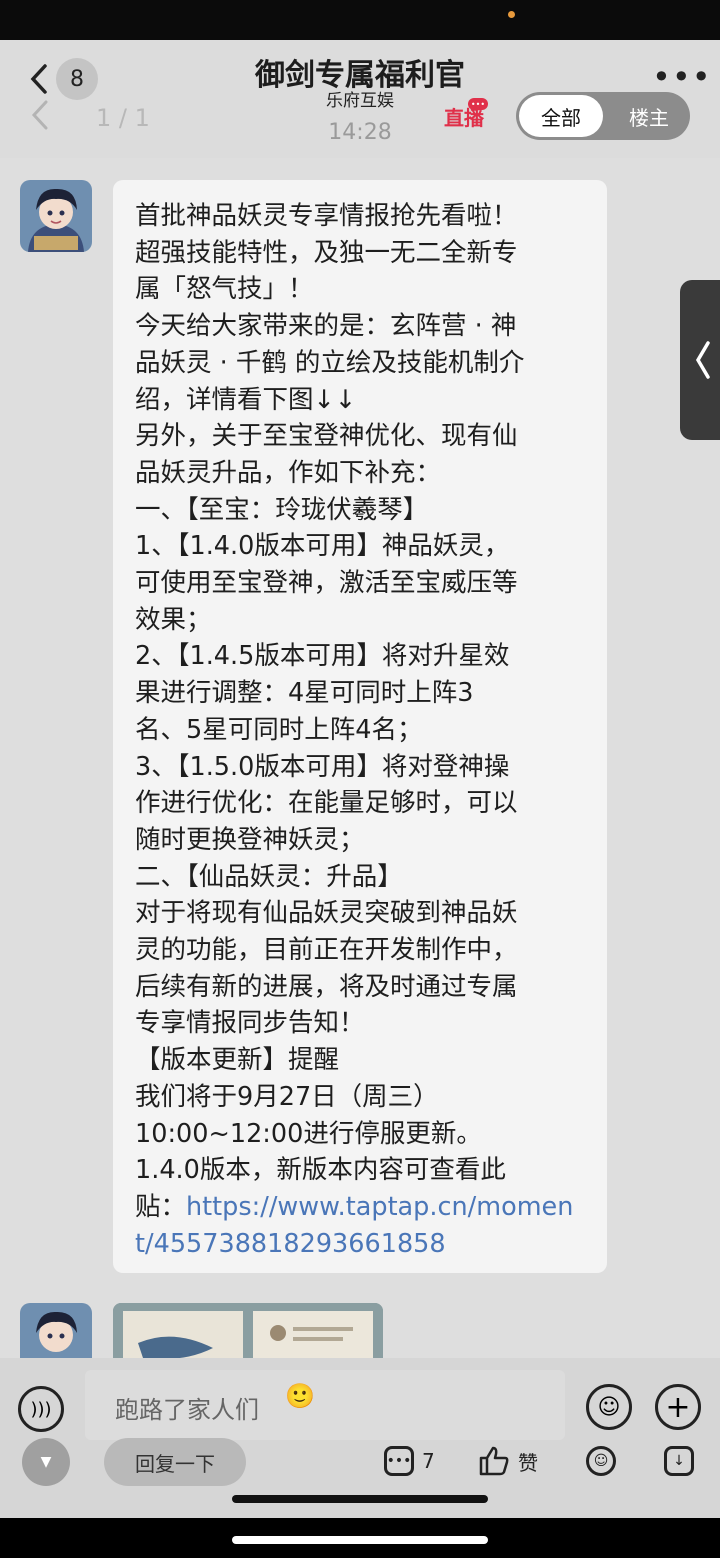 The width and height of the screenshot is (720, 1558). I want to click on chevron-down-icon: ▼, so click(46, 1462).